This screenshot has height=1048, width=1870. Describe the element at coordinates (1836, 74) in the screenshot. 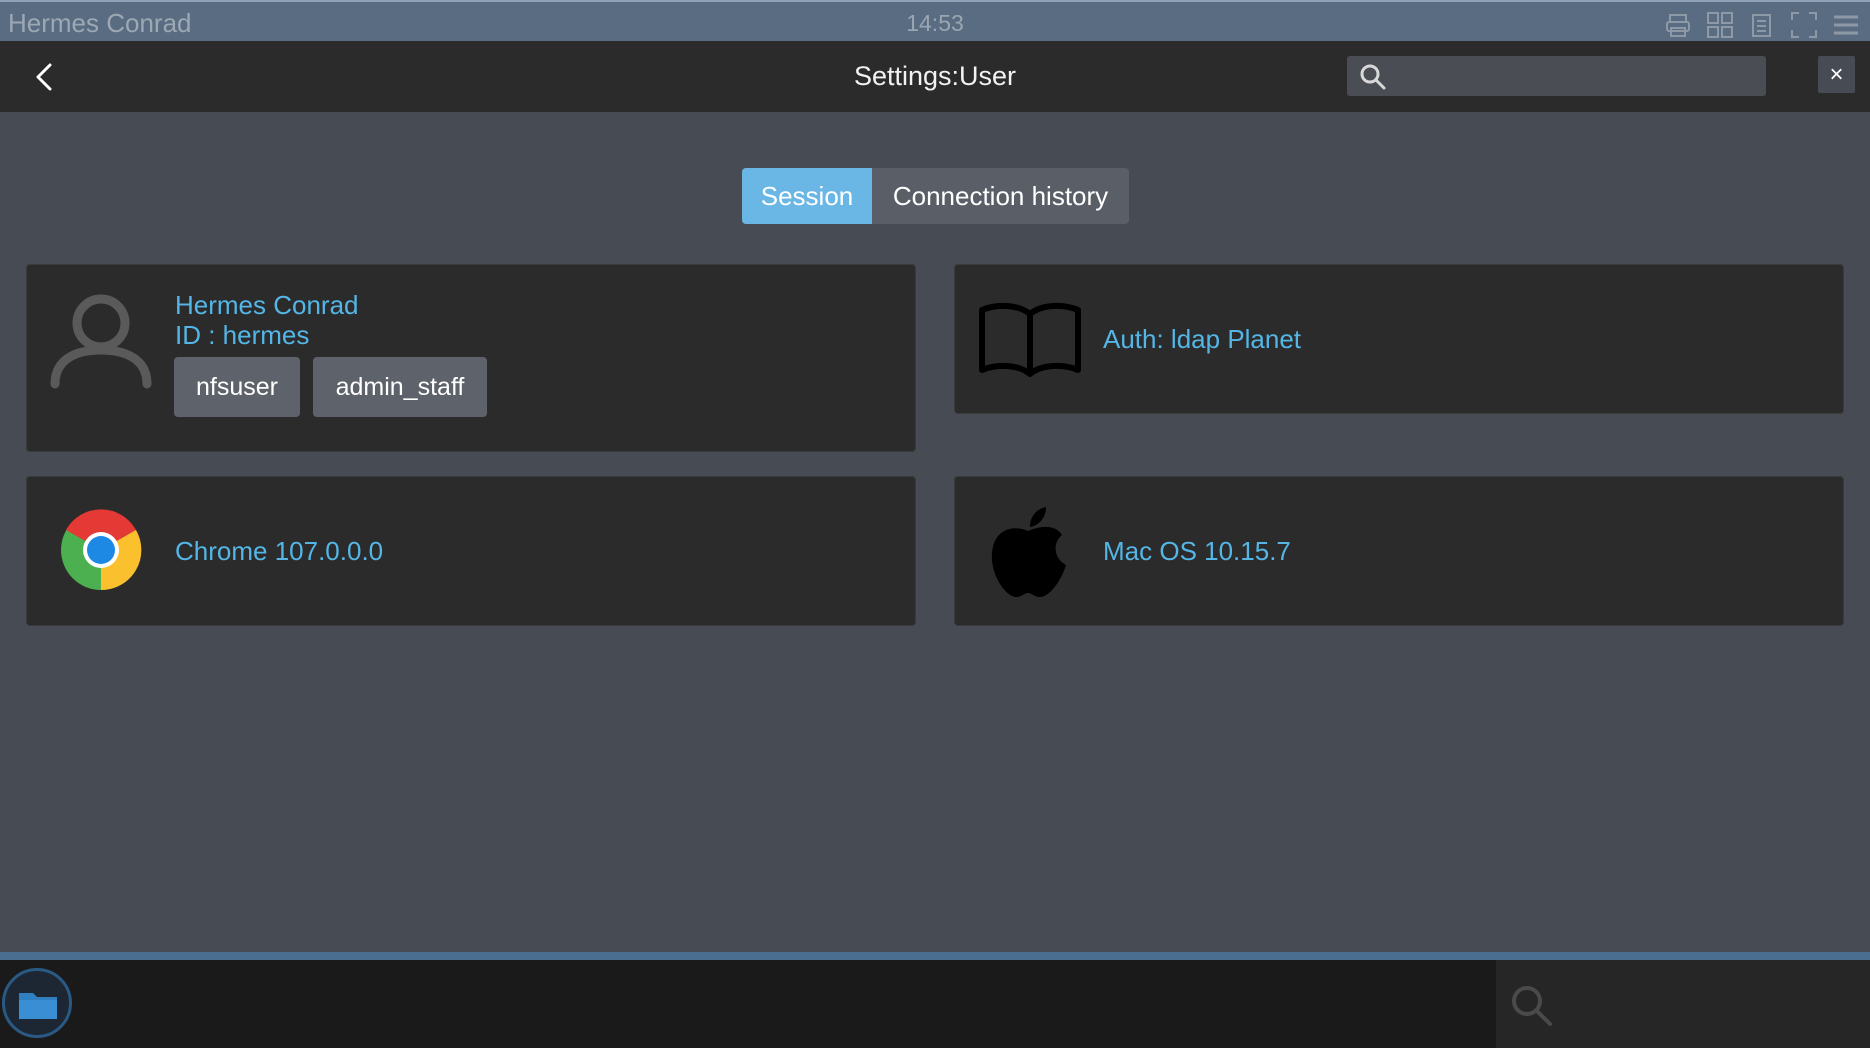

I see `close-button: ×` at that location.